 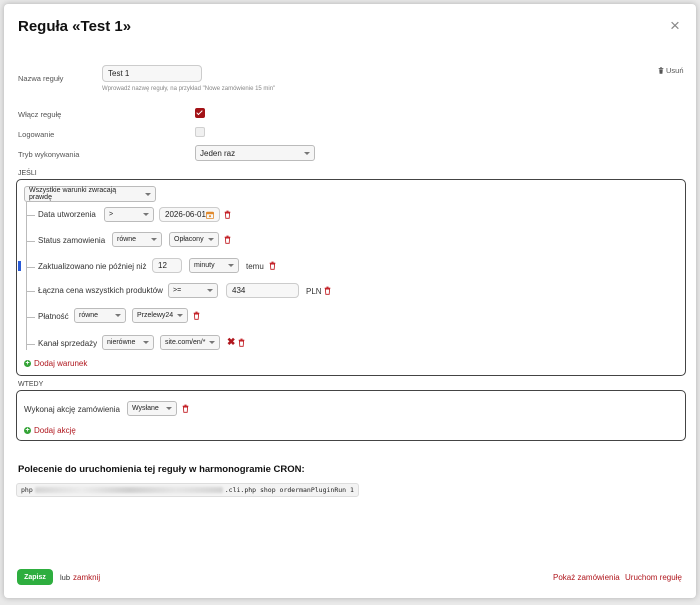 I want to click on status-select: Opłacony, so click(x=194, y=239).